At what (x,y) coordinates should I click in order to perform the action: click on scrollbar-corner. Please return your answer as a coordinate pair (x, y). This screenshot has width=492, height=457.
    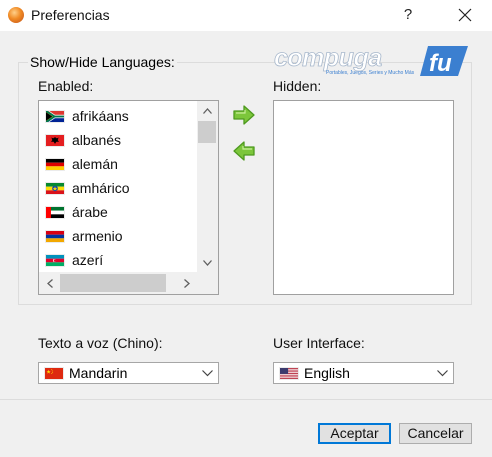
    Looking at the image, I should click on (207, 283).